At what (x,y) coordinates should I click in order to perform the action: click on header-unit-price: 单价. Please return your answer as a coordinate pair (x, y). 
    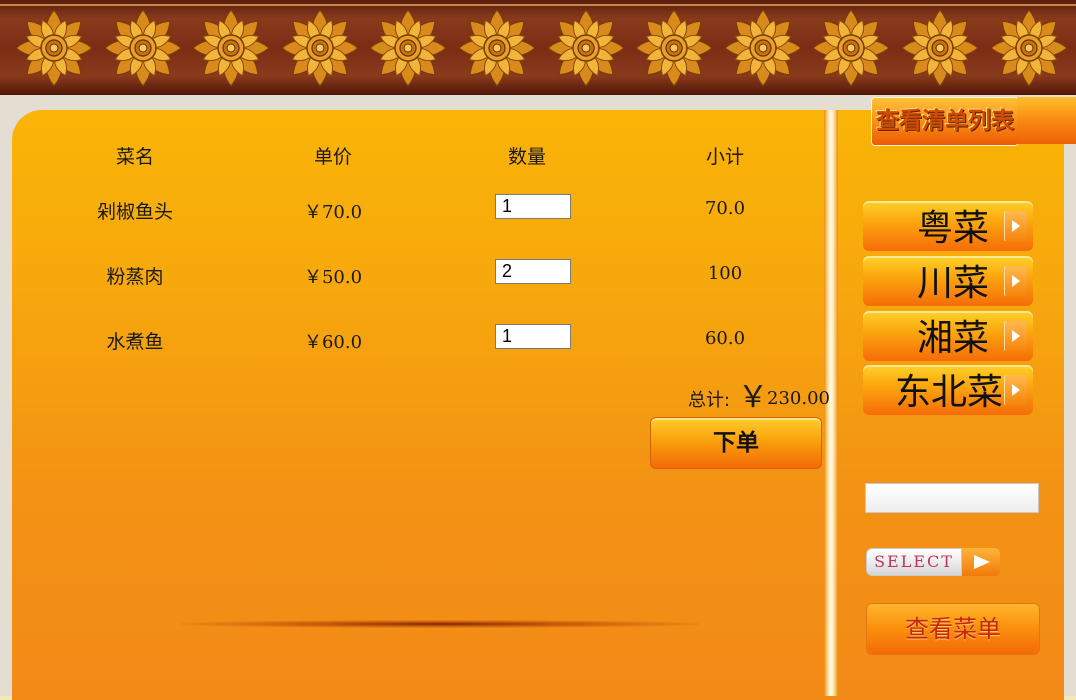
    Looking at the image, I should click on (332, 157).